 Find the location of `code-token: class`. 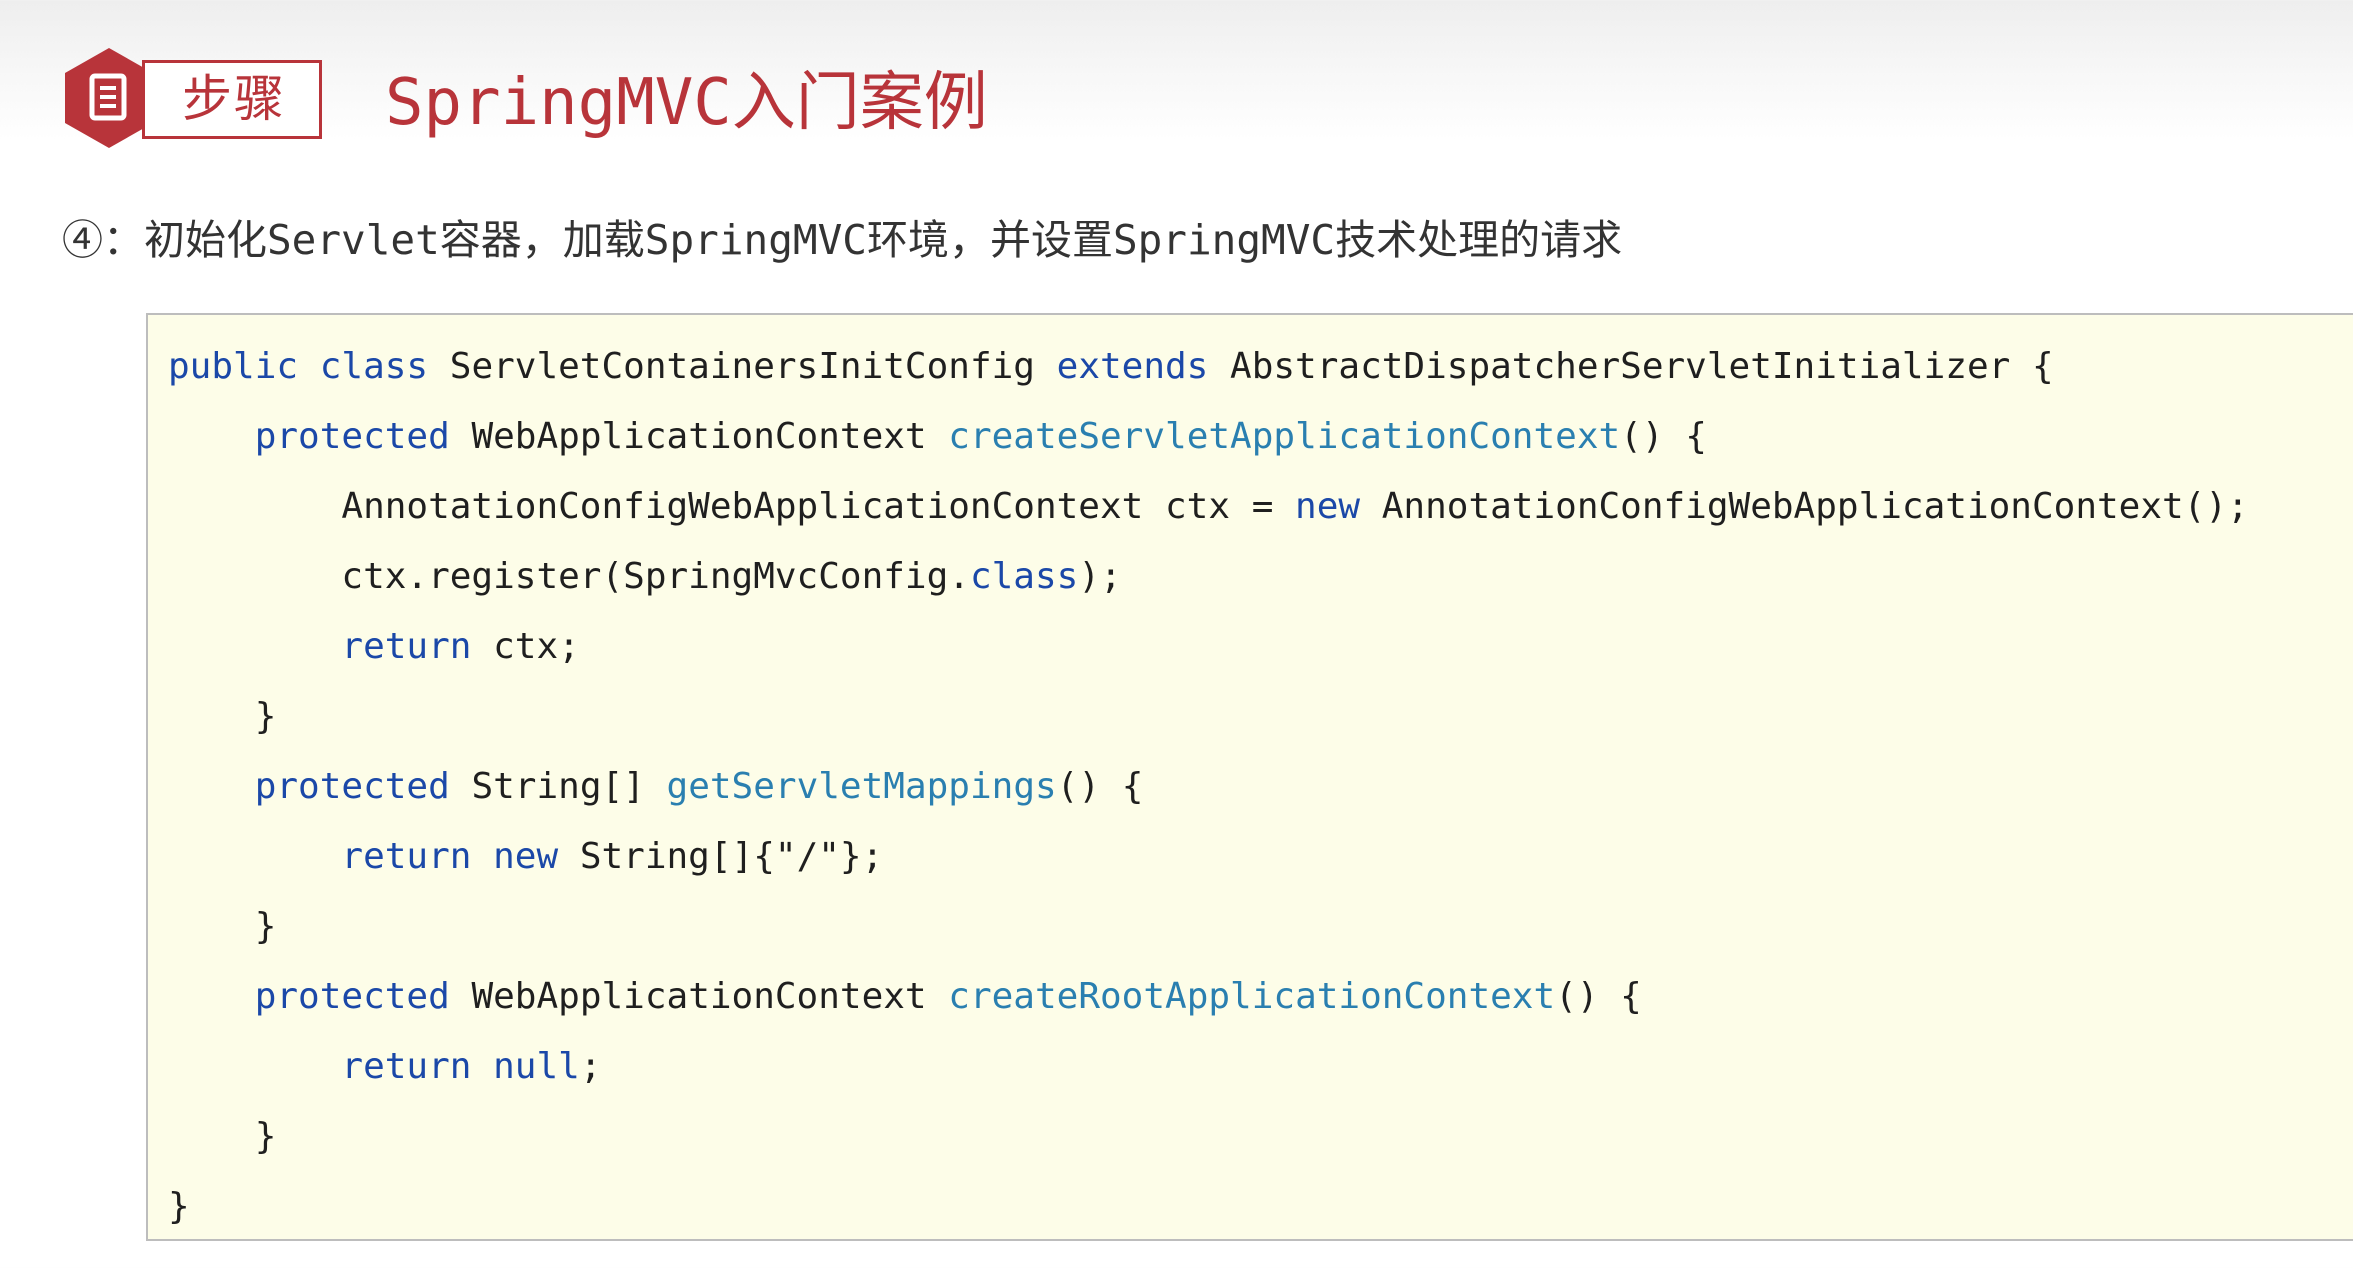

code-token: class is located at coordinates (1024, 576).